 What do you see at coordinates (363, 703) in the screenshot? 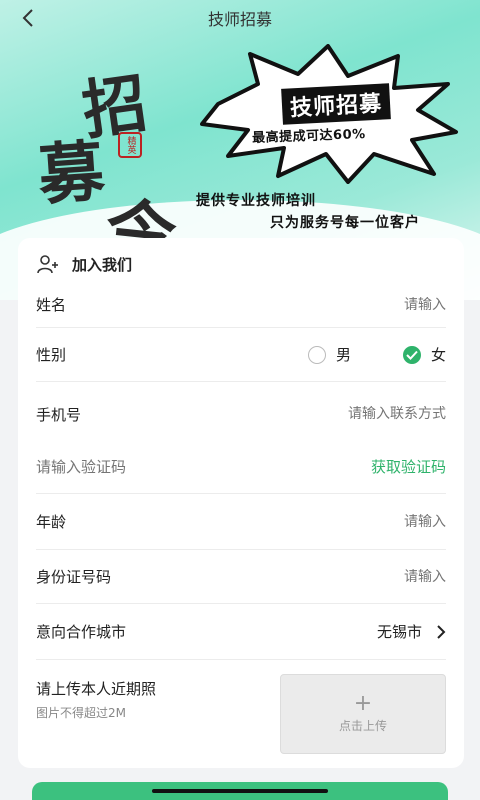
I see `plus-icon: +` at bounding box center [363, 703].